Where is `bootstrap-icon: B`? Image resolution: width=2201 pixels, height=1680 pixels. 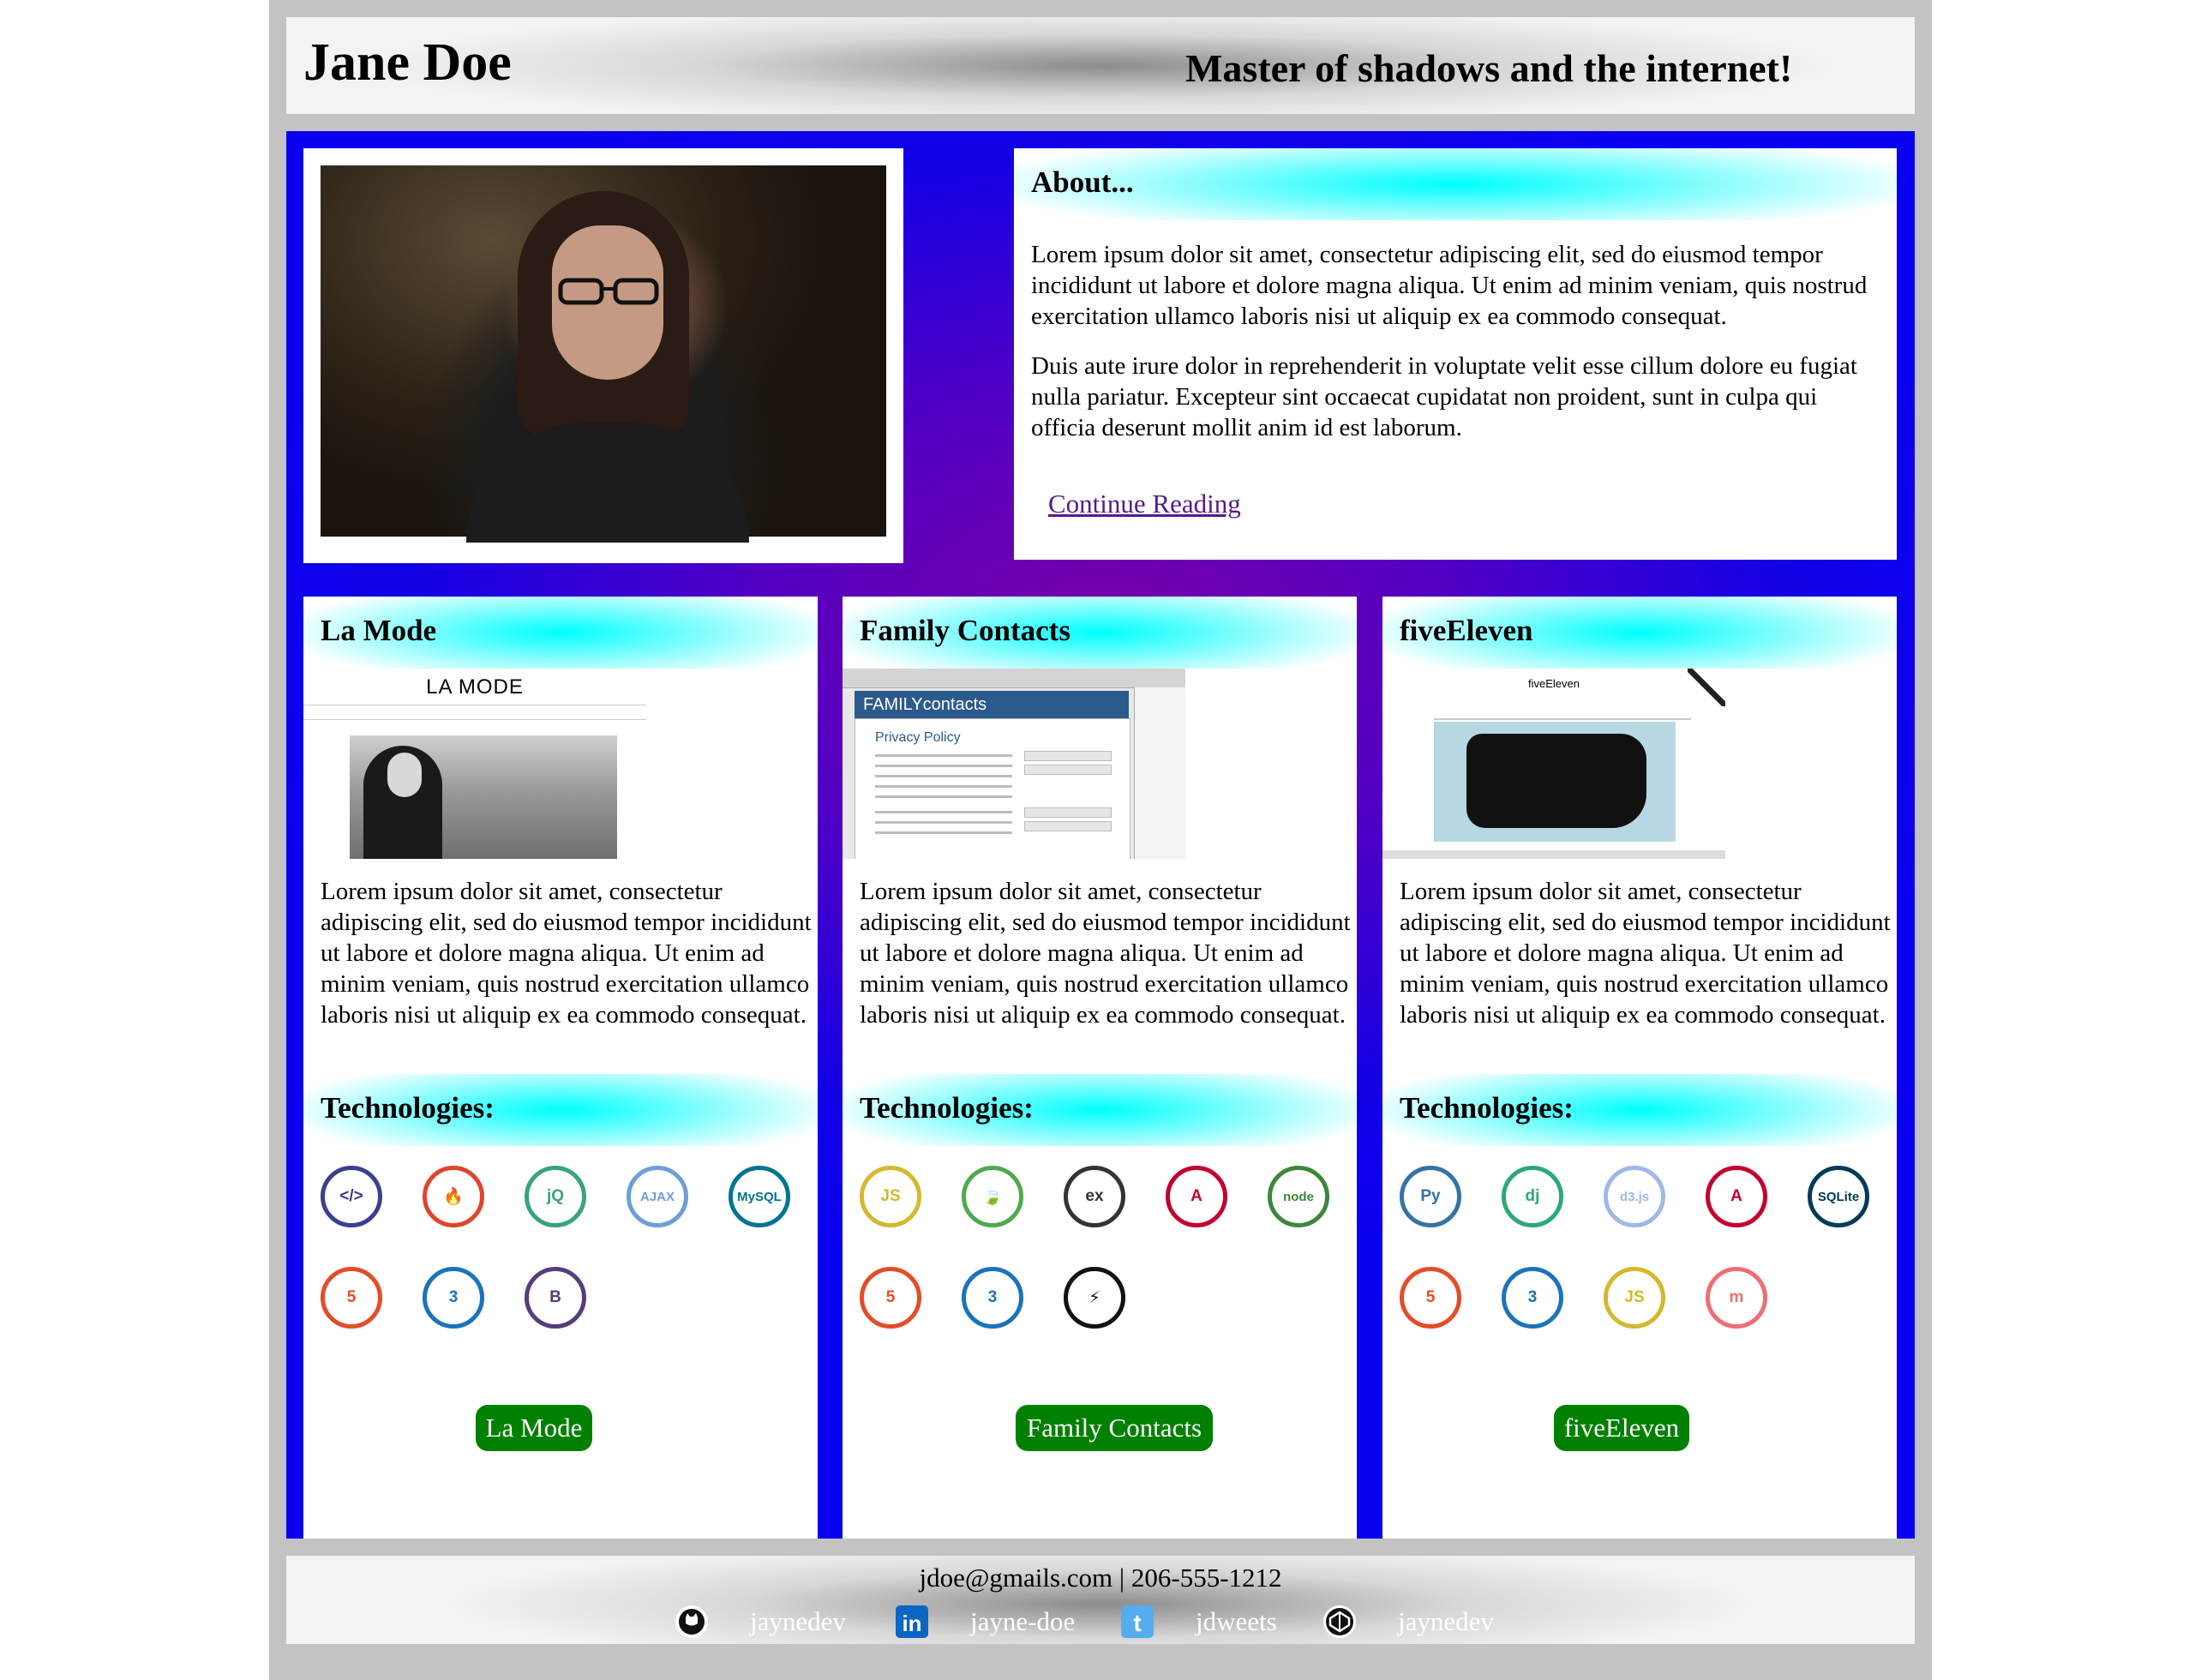
bootstrap-icon: B is located at coordinates (555, 1298).